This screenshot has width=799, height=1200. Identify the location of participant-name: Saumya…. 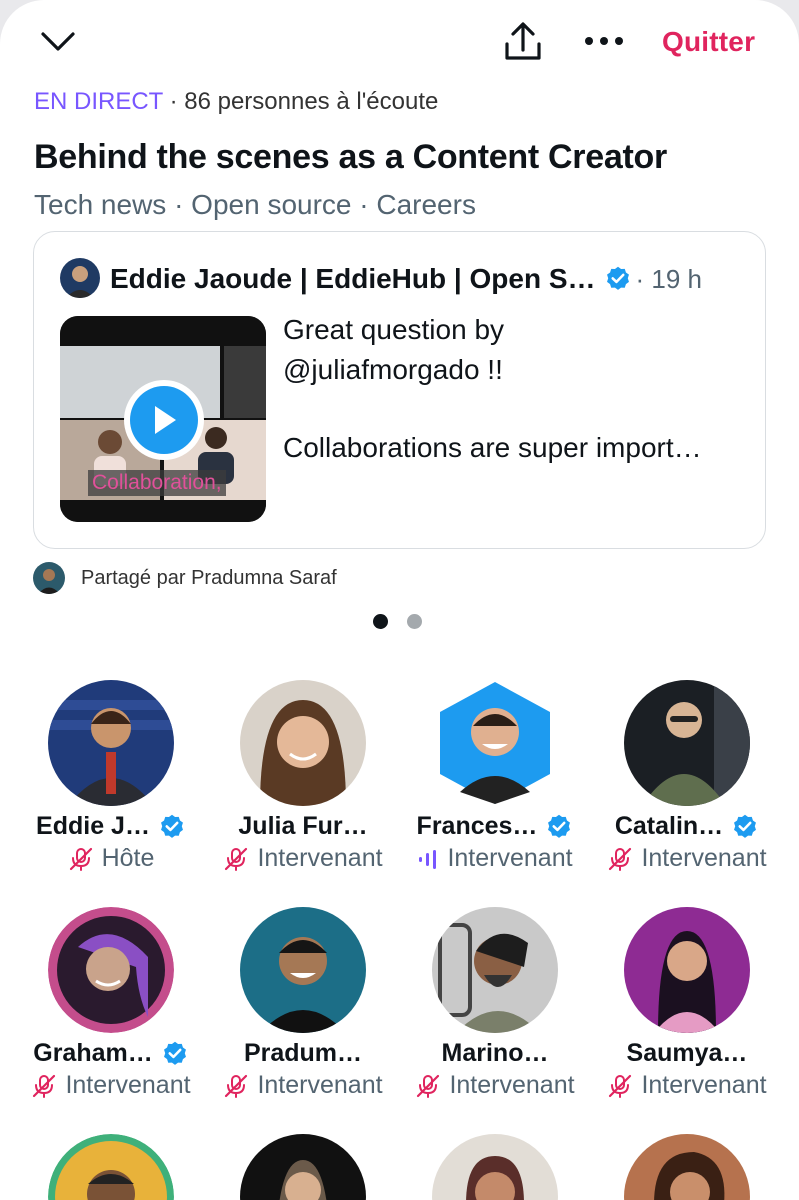
(687, 1053).